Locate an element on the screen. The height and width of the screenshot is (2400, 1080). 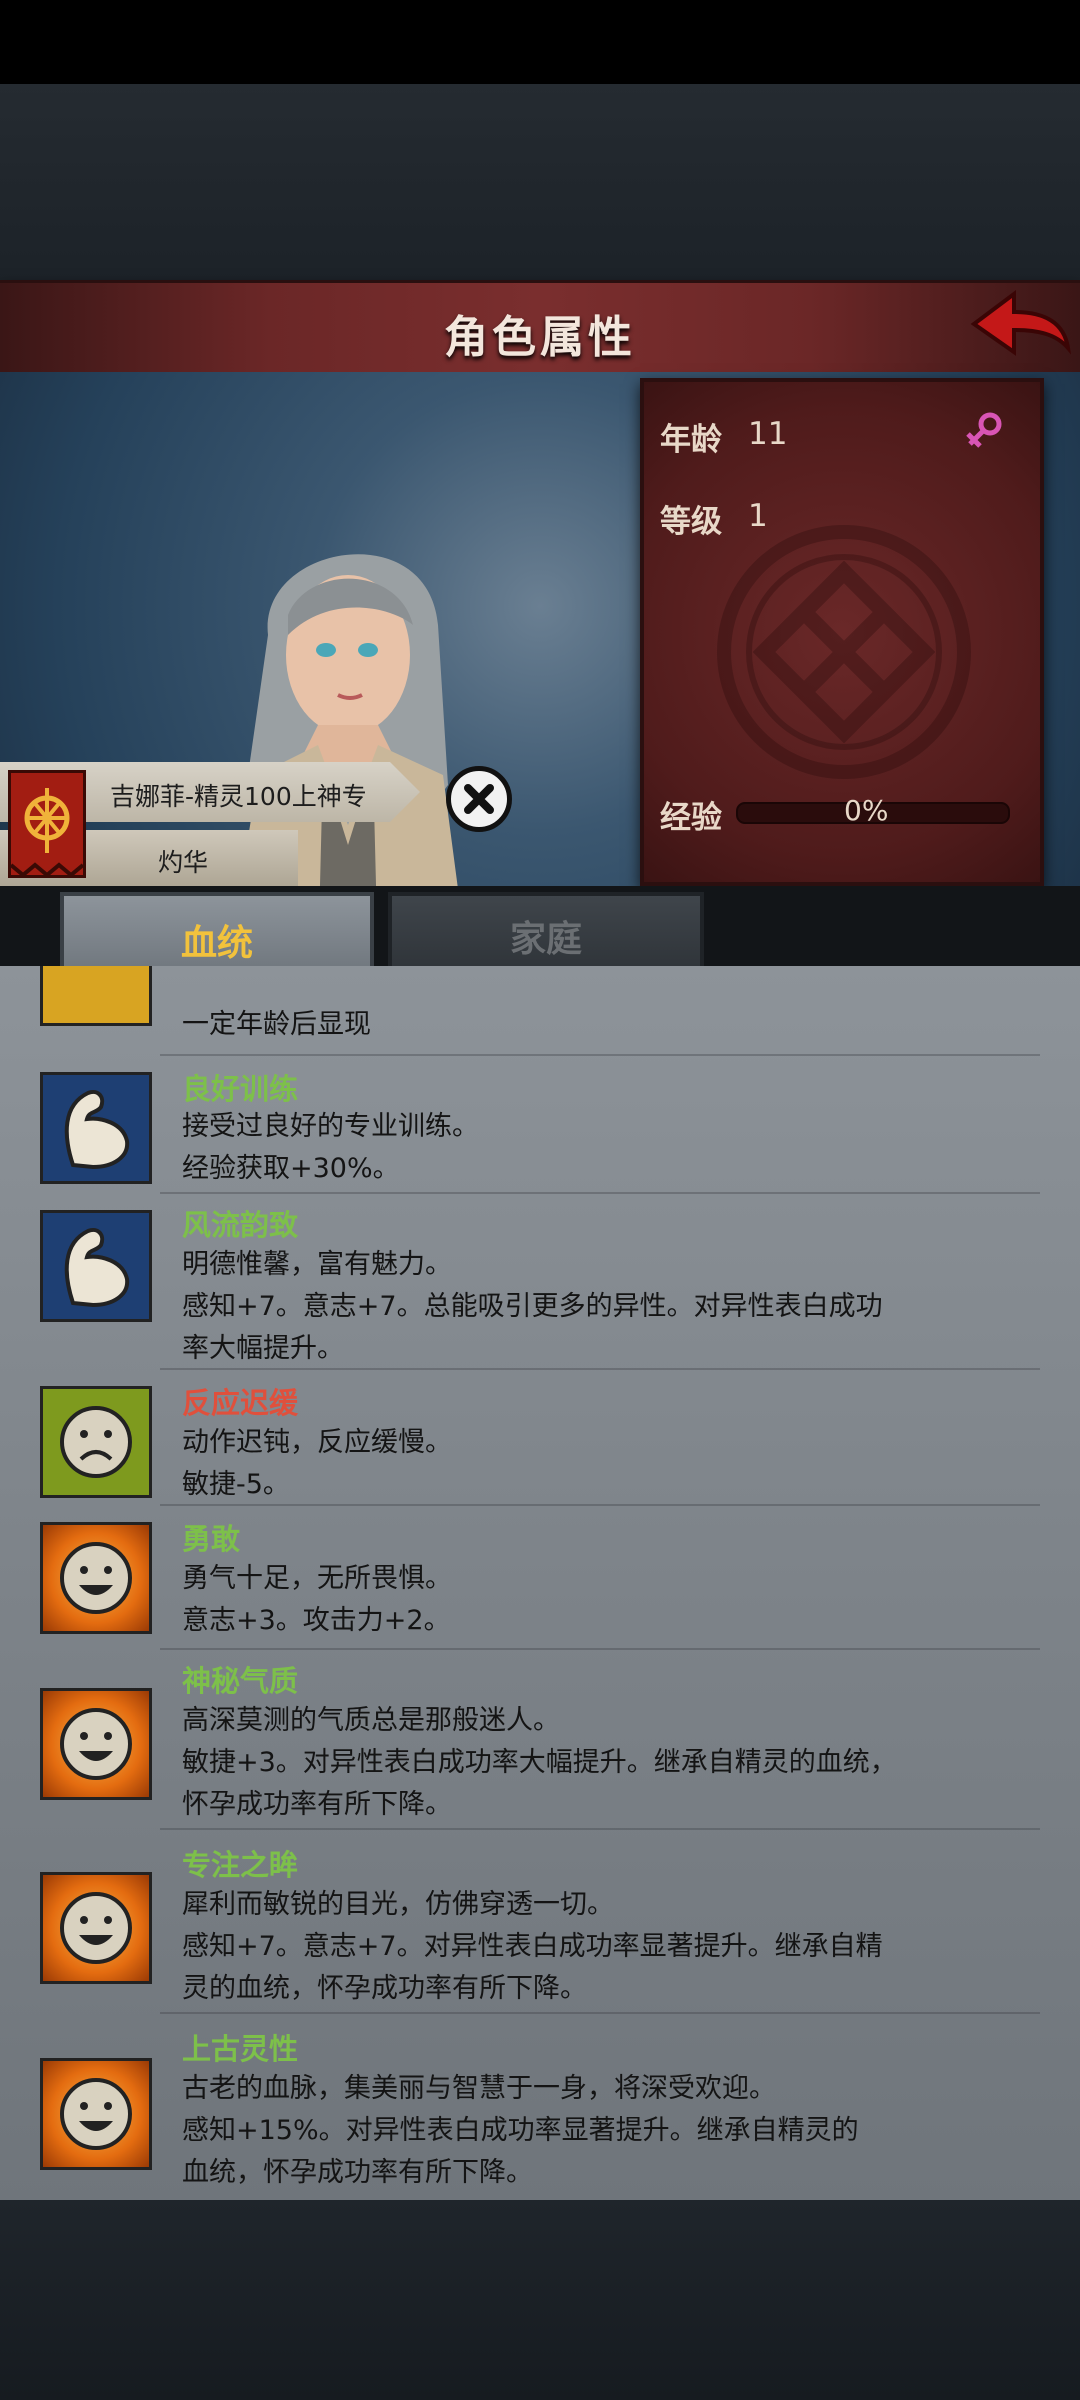
age-value: 11 is located at coordinates (768, 434).